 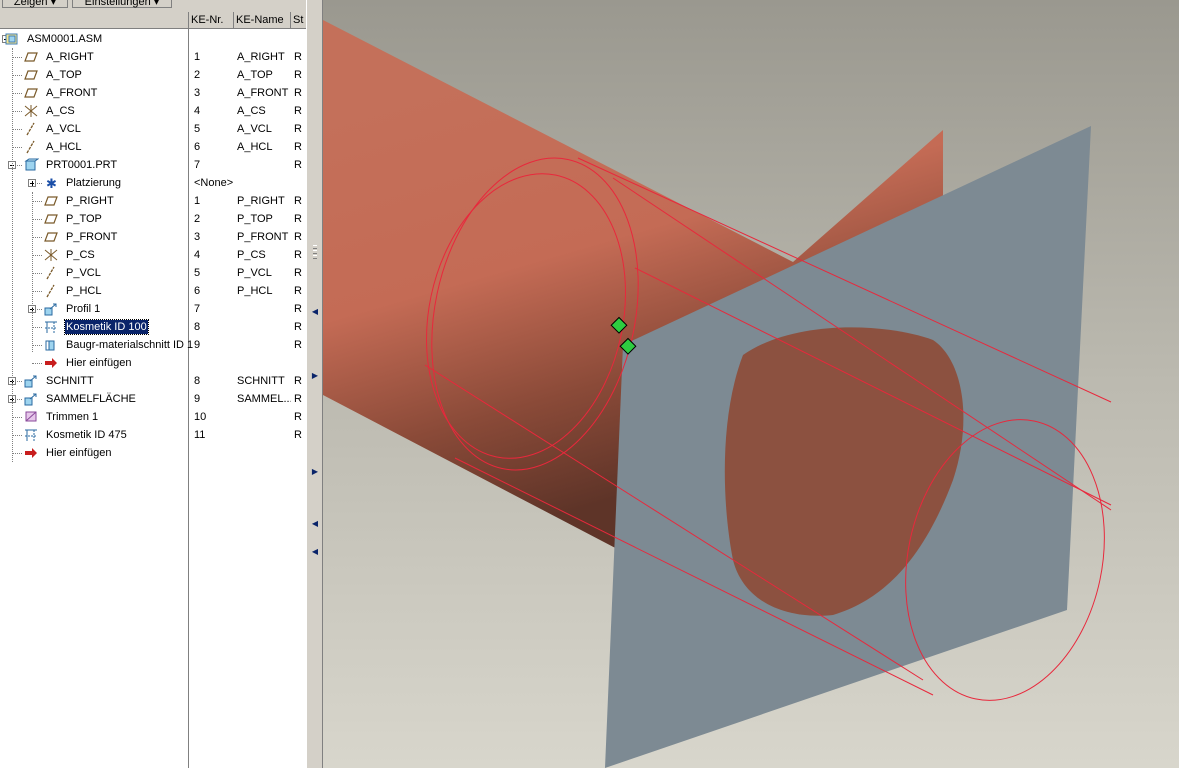 I want to click on coordinate-system-icon, so click(x=31, y=111).